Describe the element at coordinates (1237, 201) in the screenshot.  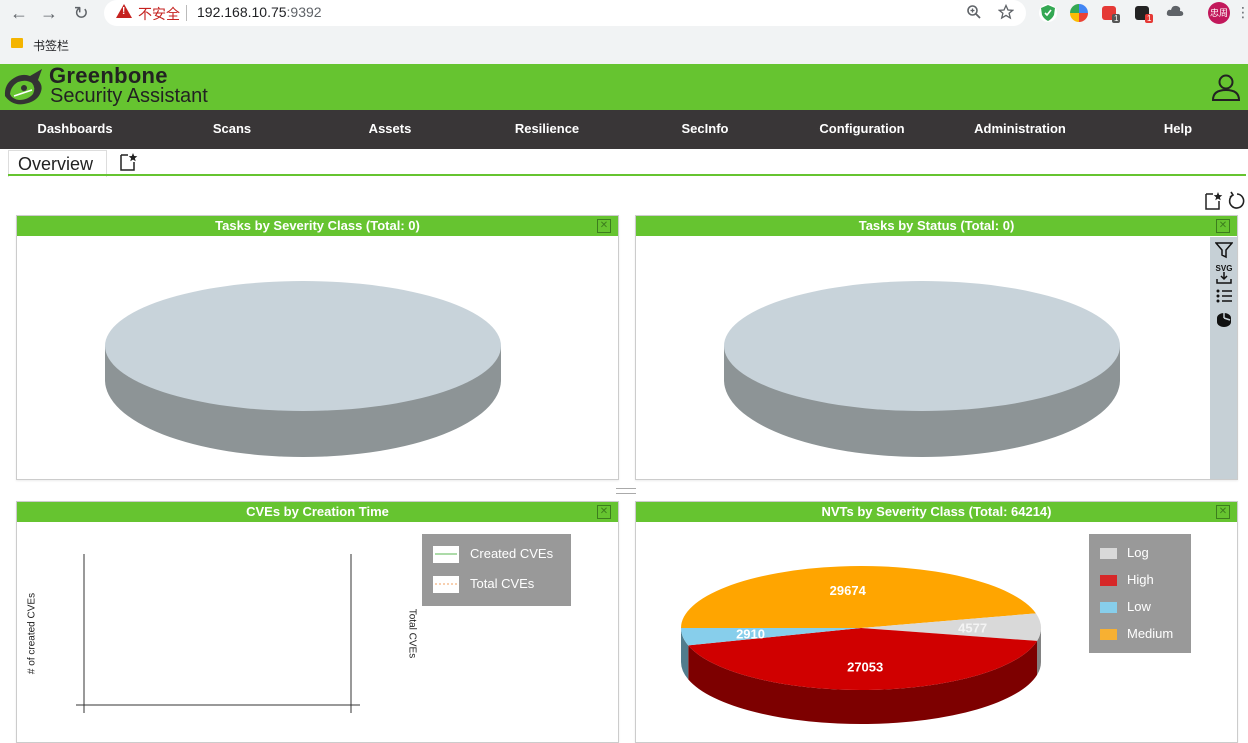
I see `reset-dashboard-icon` at that location.